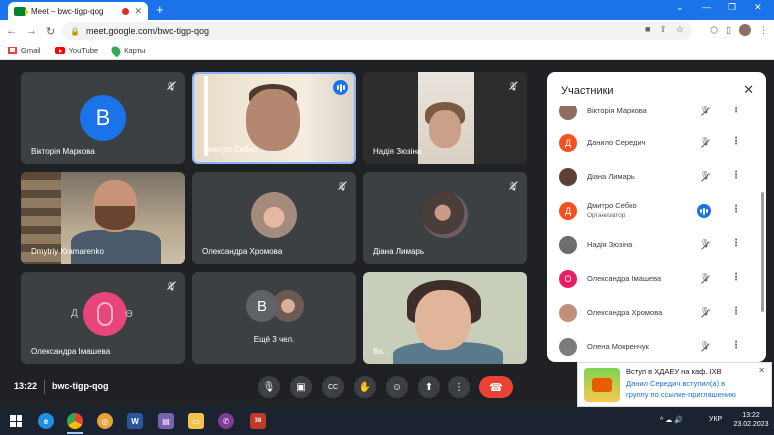 This screenshot has height=435, width=774. I want to click on participant-tile-active-speaker: Дмитро Себко, so click(274, 118).